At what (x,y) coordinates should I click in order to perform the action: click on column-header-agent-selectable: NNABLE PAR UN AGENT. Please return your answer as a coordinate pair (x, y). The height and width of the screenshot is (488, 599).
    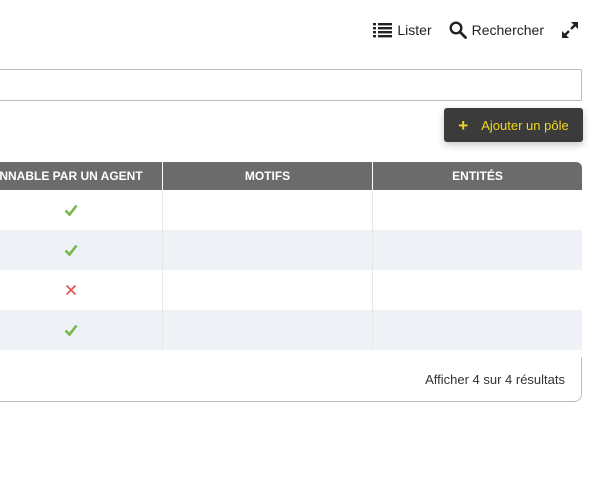
    Looking at the image, I should click on (81, 176).